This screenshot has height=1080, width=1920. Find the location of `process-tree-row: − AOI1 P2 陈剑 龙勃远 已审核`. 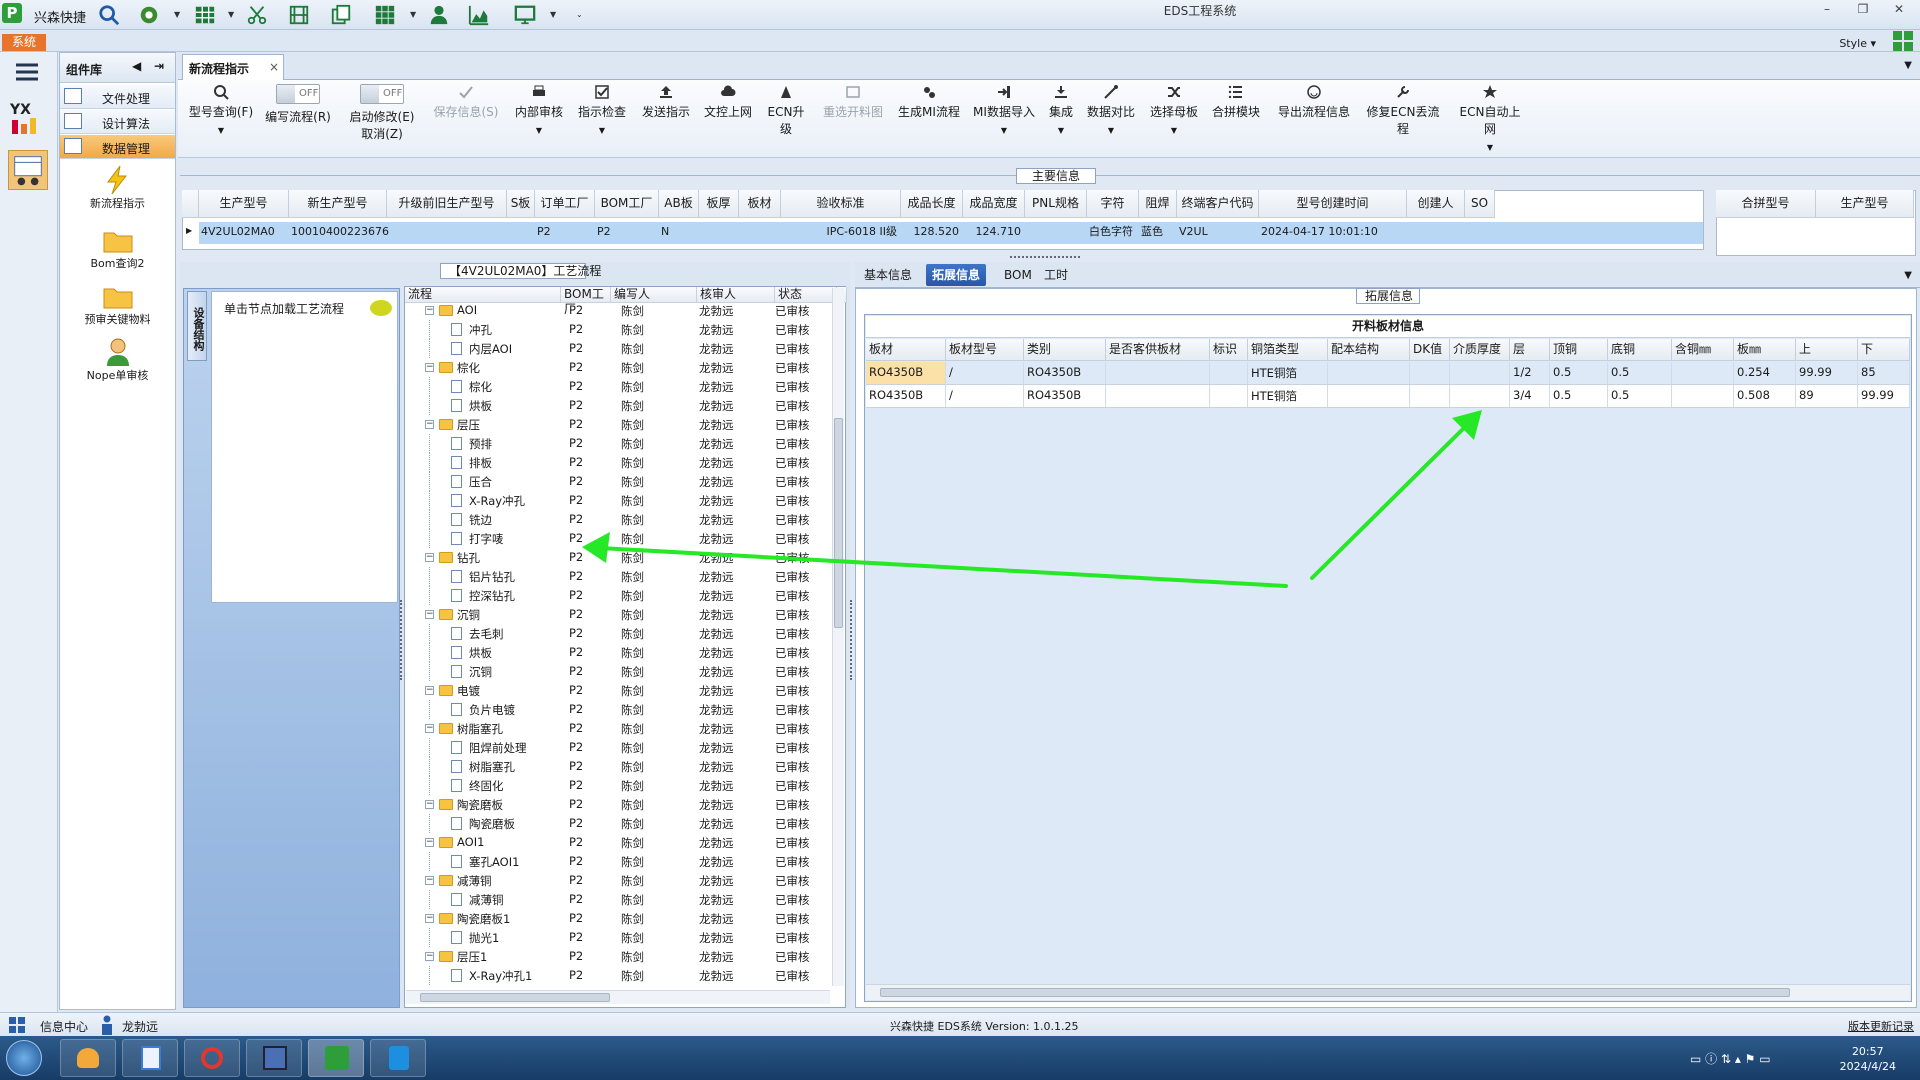

process-tree-row: − AOI1 P2 陈剑 龙勃远 已审核 is located at coordinates (617, 842).